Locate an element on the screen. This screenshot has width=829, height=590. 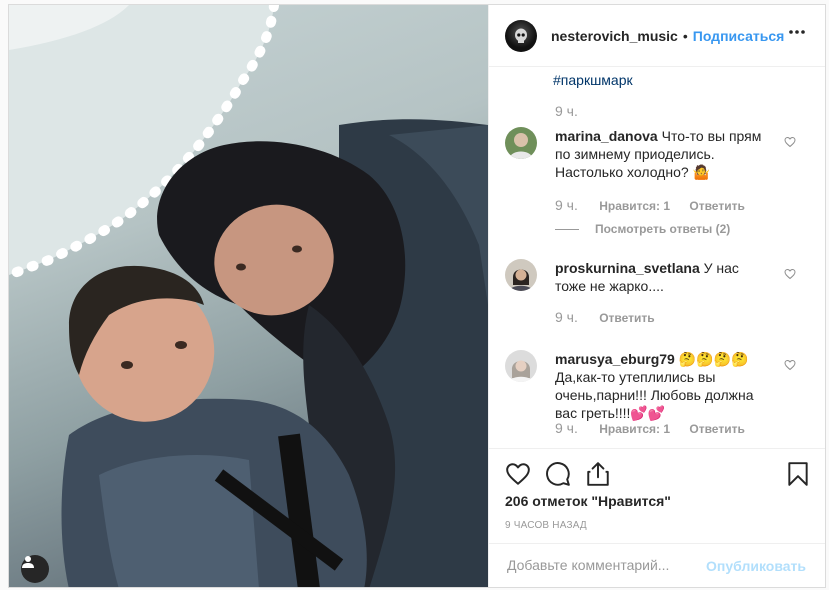
post-timestamp: 9 ЧАСОВ НАЗАД is located at coordinates (546, 525).